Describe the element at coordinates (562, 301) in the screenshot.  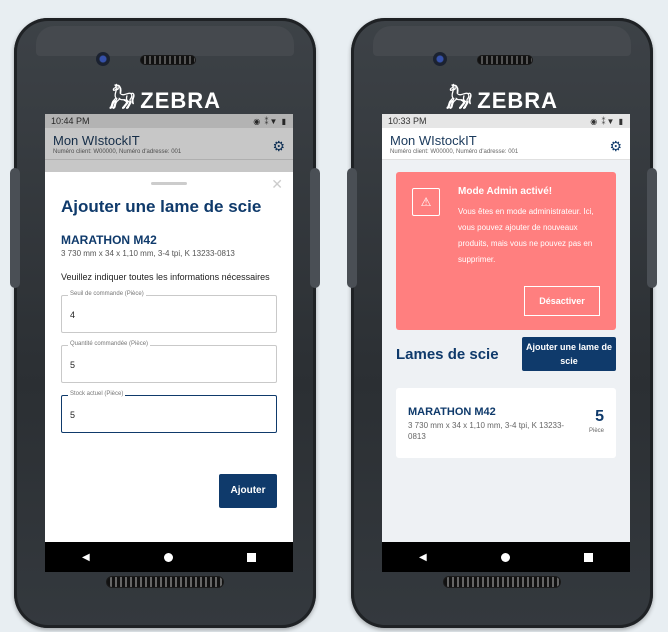
I see `deactivate-button: Désactiver` at that location.